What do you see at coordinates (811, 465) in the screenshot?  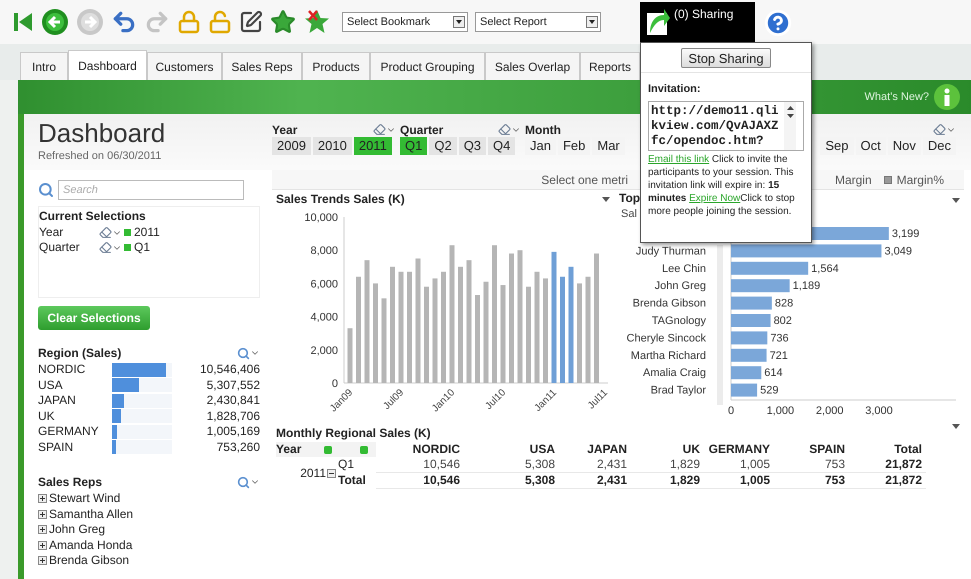 I see `table-cell: 753` at bounding box center [811, 465].